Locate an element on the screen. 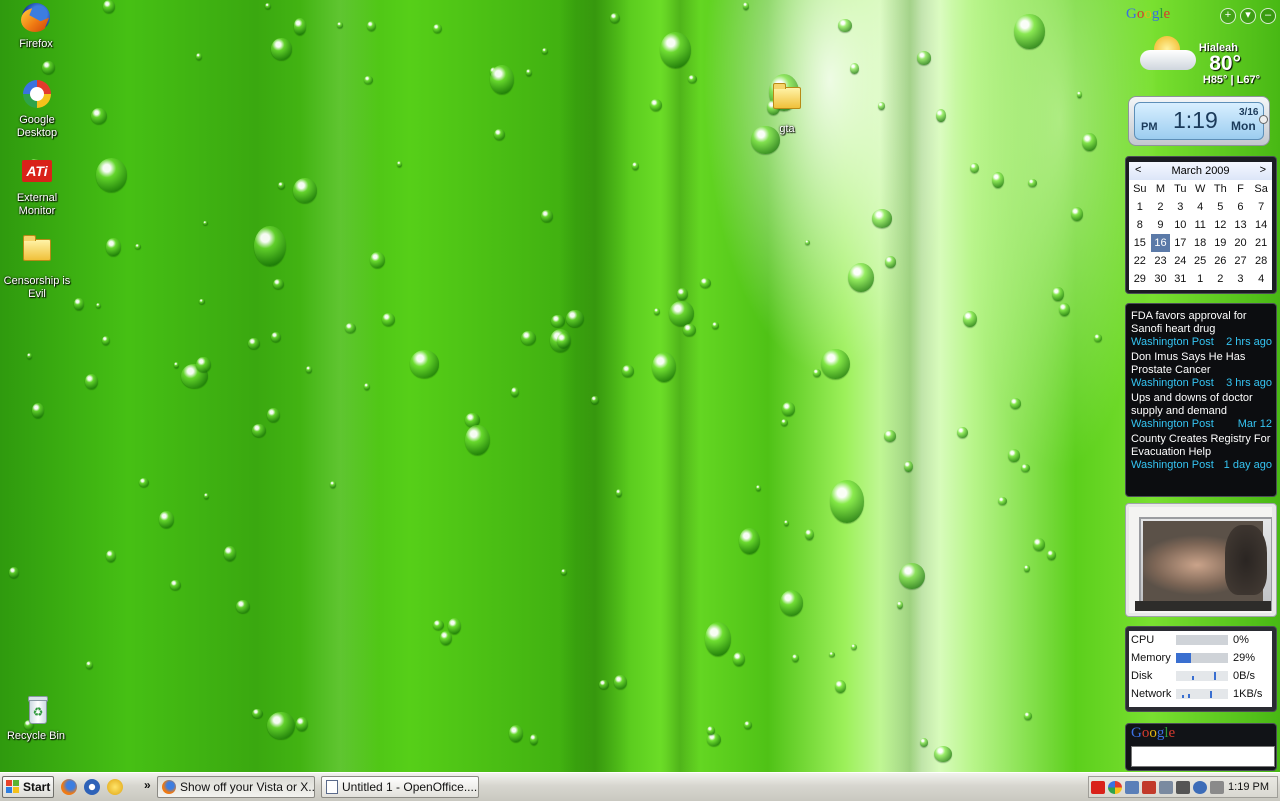 The image size is (1280, 801). calendar-day: 14 is located at coordinates (1261, 225).